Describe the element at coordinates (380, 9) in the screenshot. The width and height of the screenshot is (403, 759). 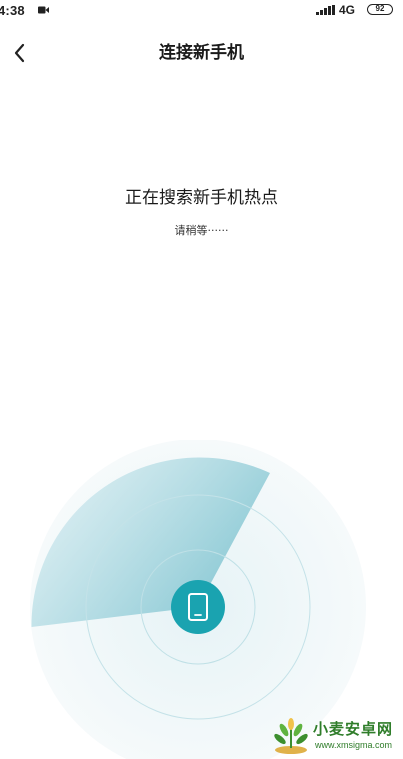
I see `battery-indicator: 92` at that location.